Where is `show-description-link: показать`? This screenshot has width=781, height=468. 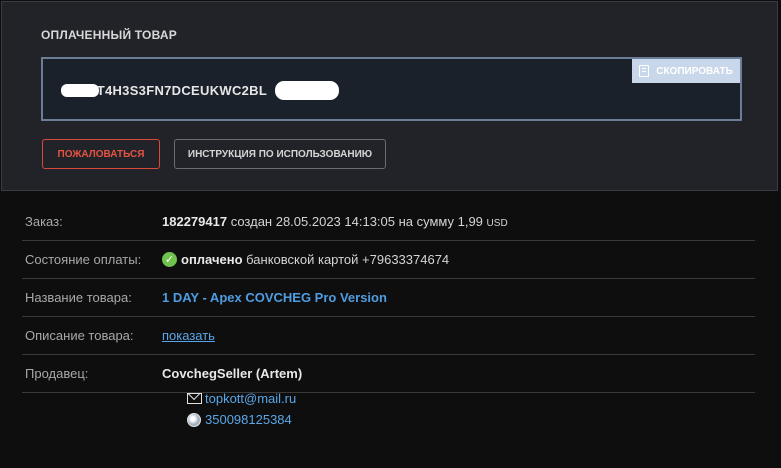
show-description-link: показать is located at coordinates (188, 335).